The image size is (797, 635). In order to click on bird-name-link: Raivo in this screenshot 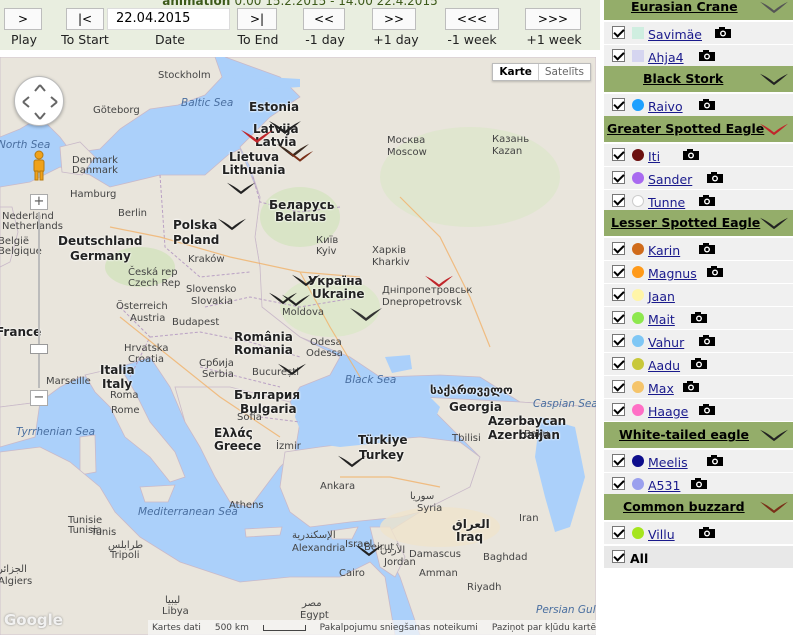, I will do `click(665, 106)`.